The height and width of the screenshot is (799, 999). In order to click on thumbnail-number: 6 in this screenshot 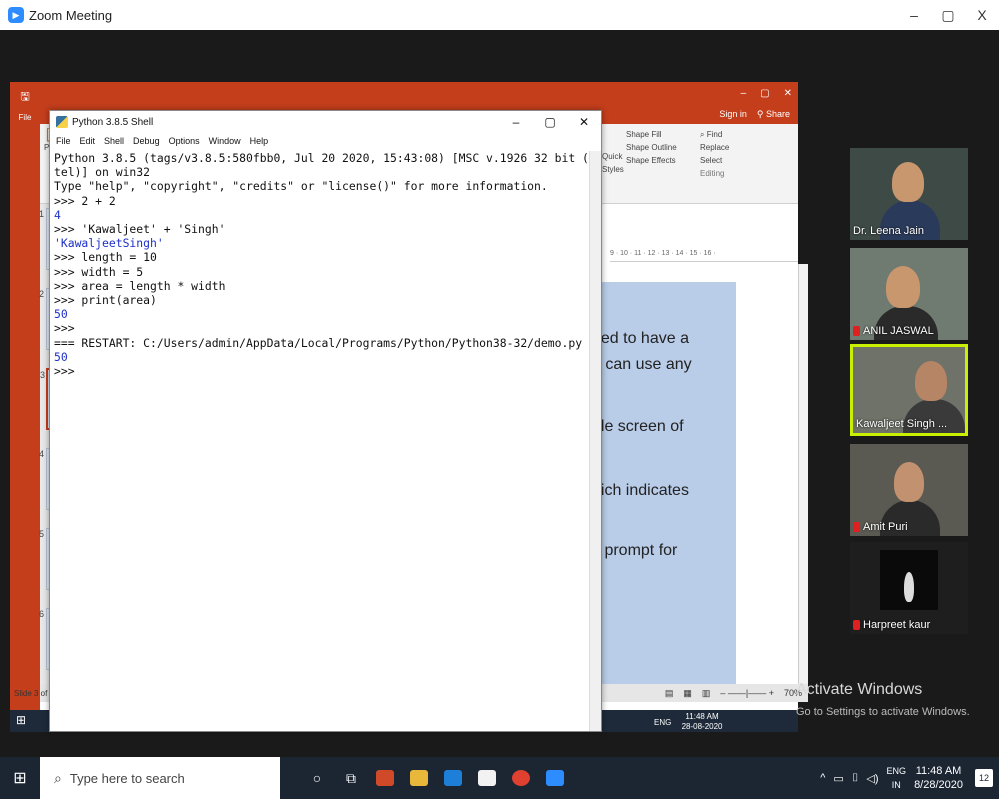, I will do `click(42, 614)`.